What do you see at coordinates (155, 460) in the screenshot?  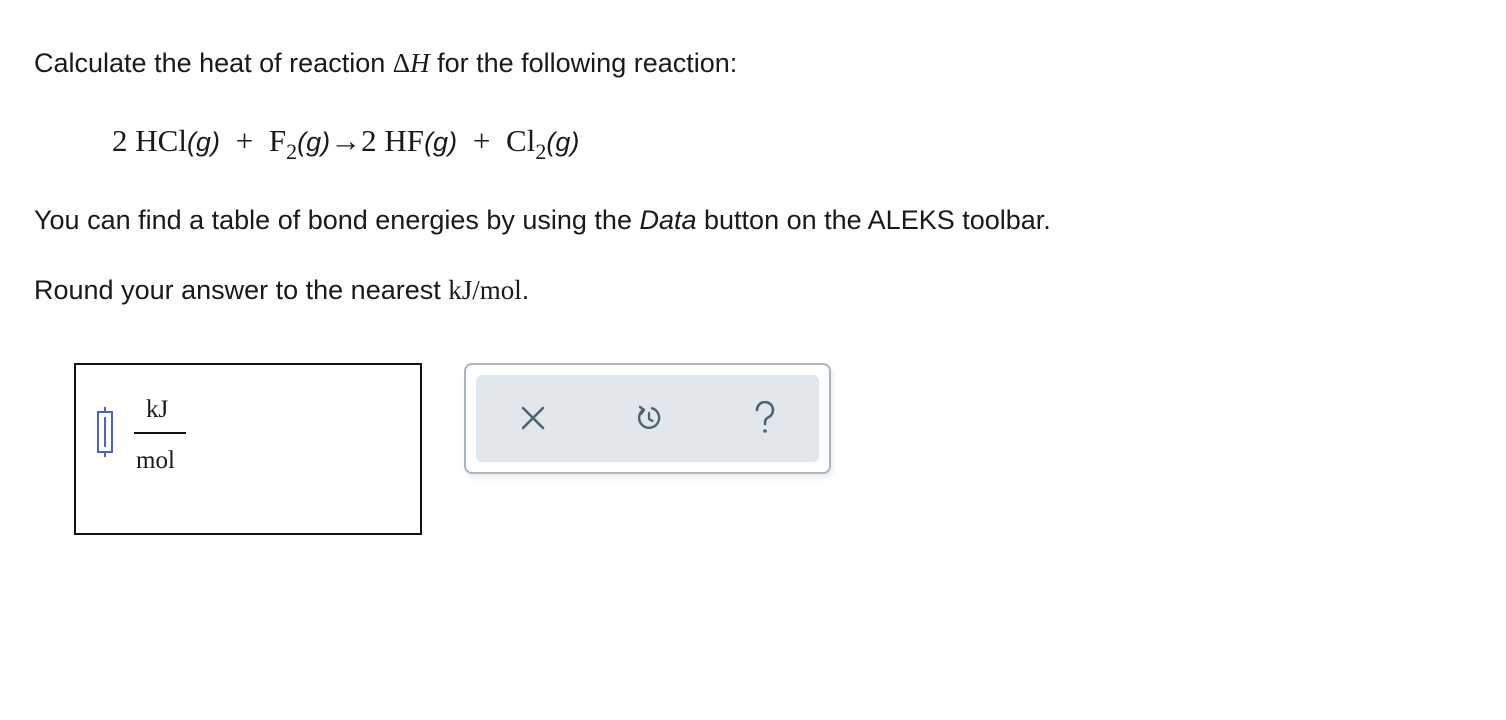 I see `unit-denominator: mol` at bounding box center [155, 460].